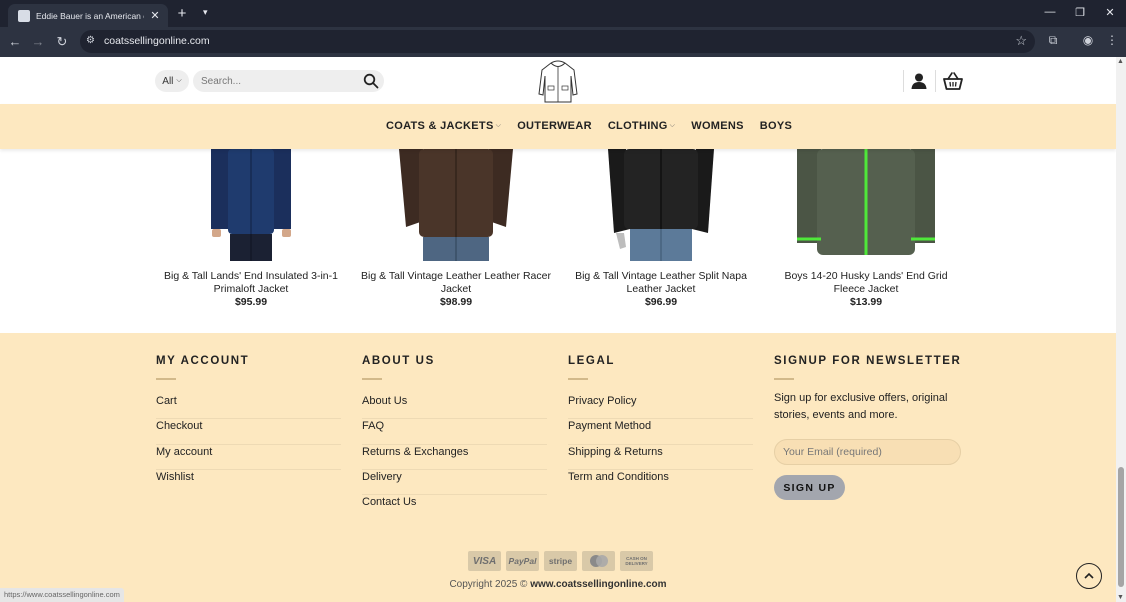 The width and height of the screenshot is (1126, 602). What do you see at coordinates (398, 361) in the screenshot?
I see `footer-heading: ABOUT US` at bounding box center [398, 361].